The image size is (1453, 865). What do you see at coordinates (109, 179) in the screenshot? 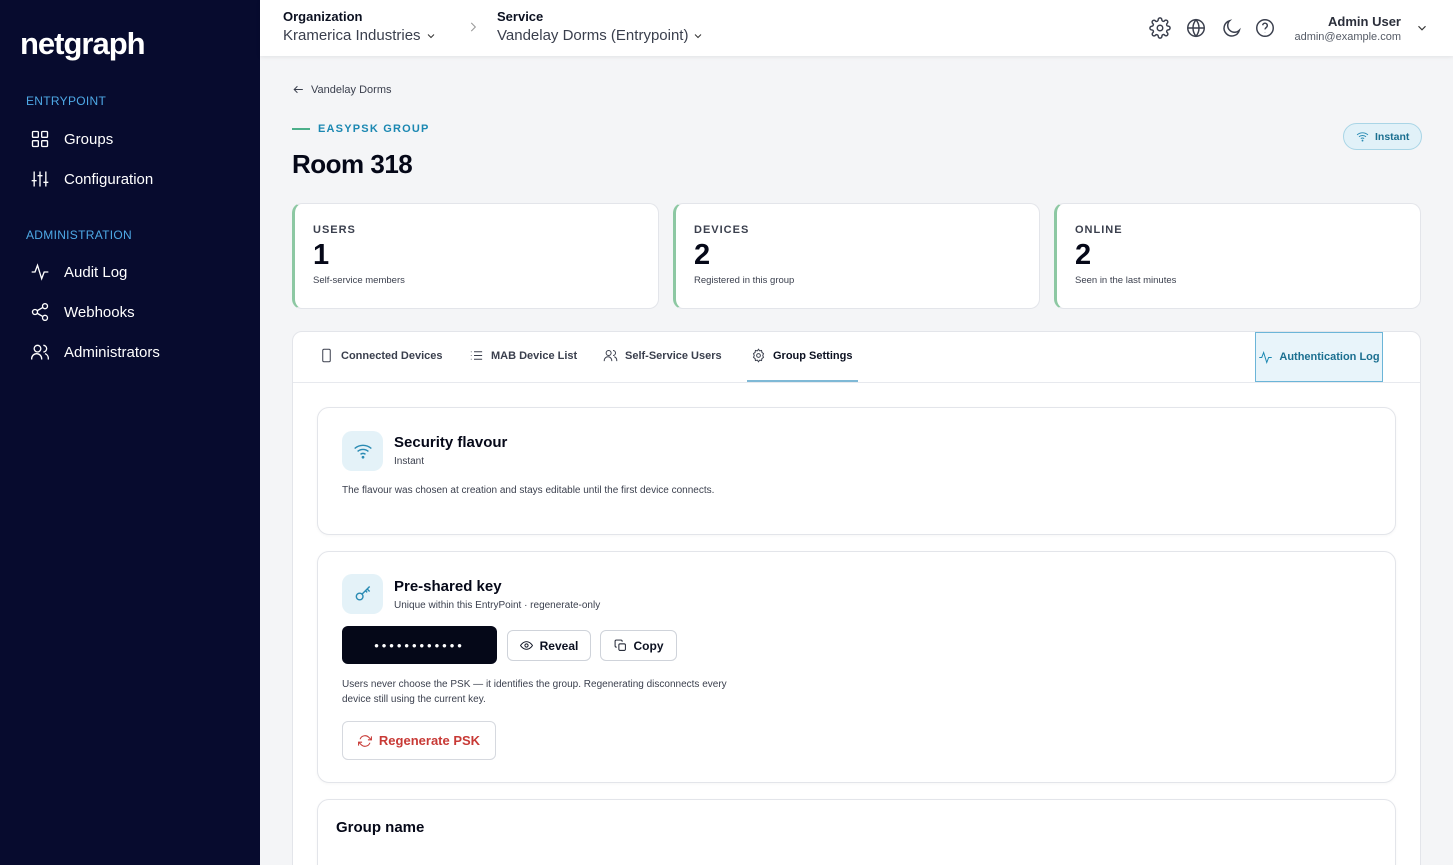
I see `sidebar-item-label: Configuration` at bounding box center [109, 179].